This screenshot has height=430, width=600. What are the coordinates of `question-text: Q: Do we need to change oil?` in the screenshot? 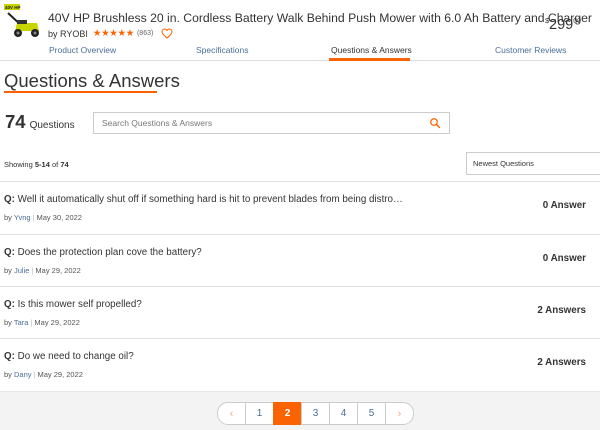 It's located at (69, 356).